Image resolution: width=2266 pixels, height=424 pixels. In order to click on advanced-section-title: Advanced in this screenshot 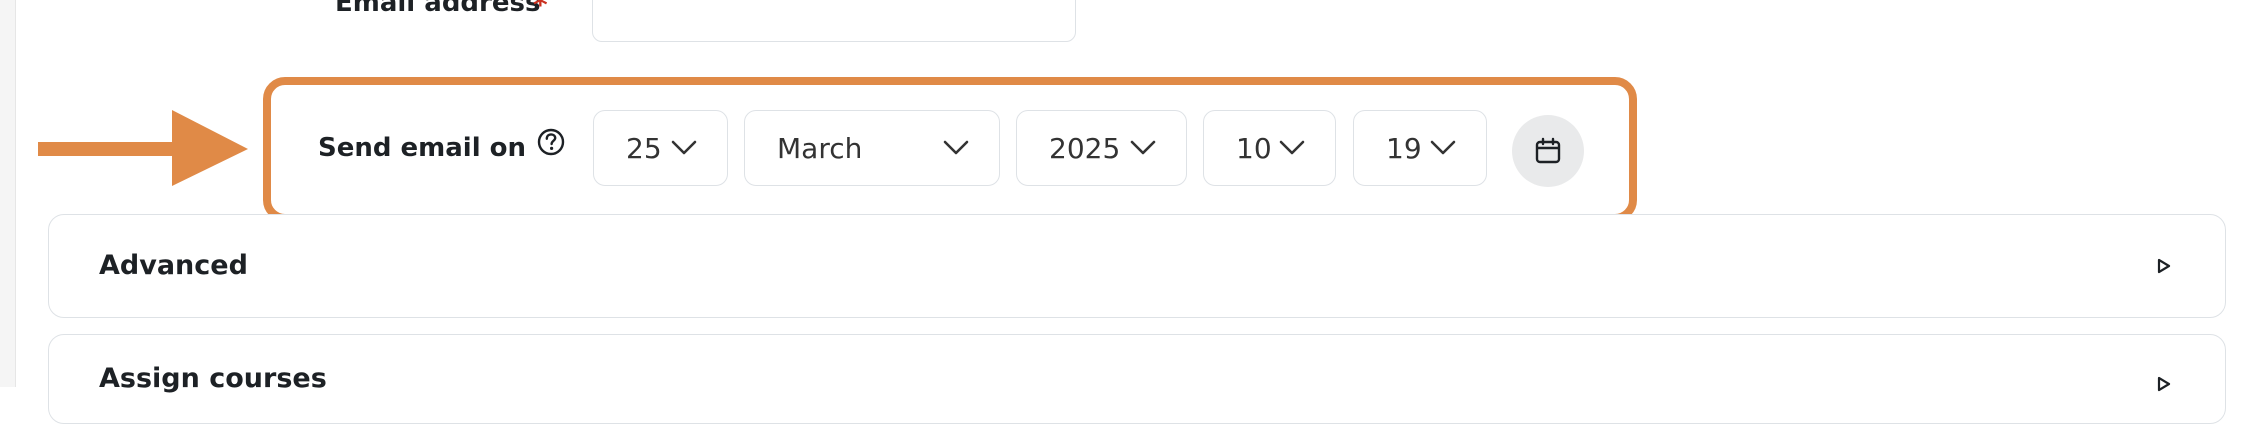, I will do `click(173, 265)`.